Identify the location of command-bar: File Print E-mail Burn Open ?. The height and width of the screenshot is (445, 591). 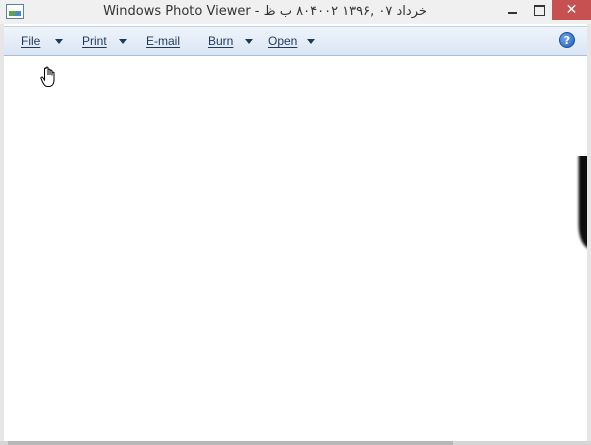
(295, 41).